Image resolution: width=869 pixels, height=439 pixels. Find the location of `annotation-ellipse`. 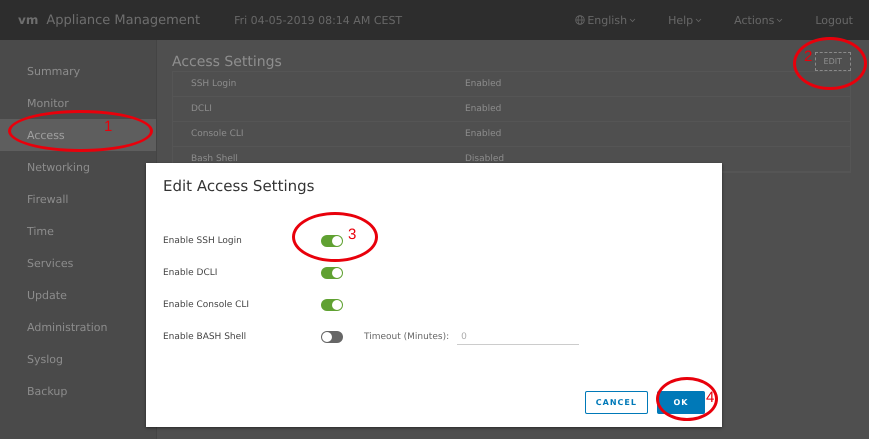

annotation-ellipse is located at coordinates (687, 399).